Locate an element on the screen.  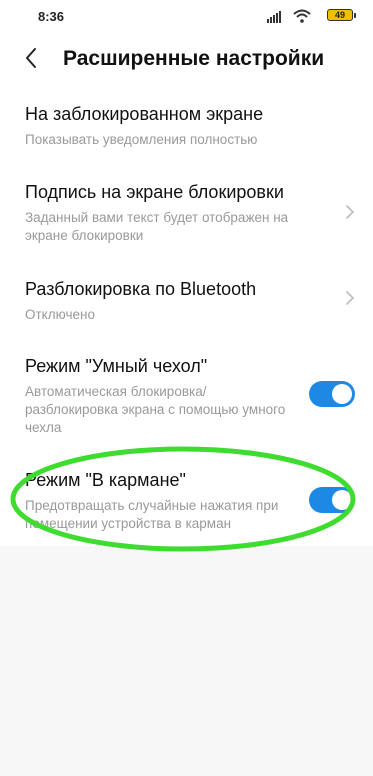
battery-level: 49 is located at coordinates (339, 15).